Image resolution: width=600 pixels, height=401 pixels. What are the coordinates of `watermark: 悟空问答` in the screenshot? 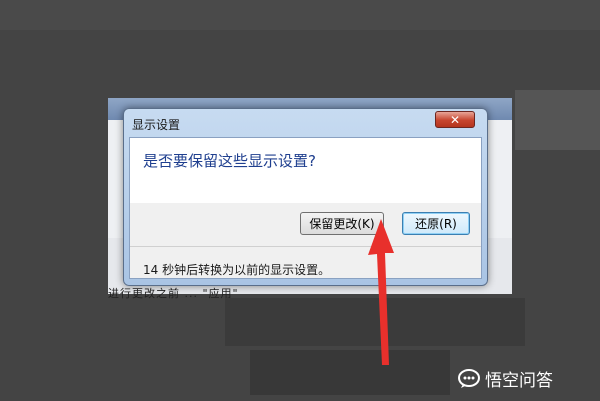 It's located at (505, 378).